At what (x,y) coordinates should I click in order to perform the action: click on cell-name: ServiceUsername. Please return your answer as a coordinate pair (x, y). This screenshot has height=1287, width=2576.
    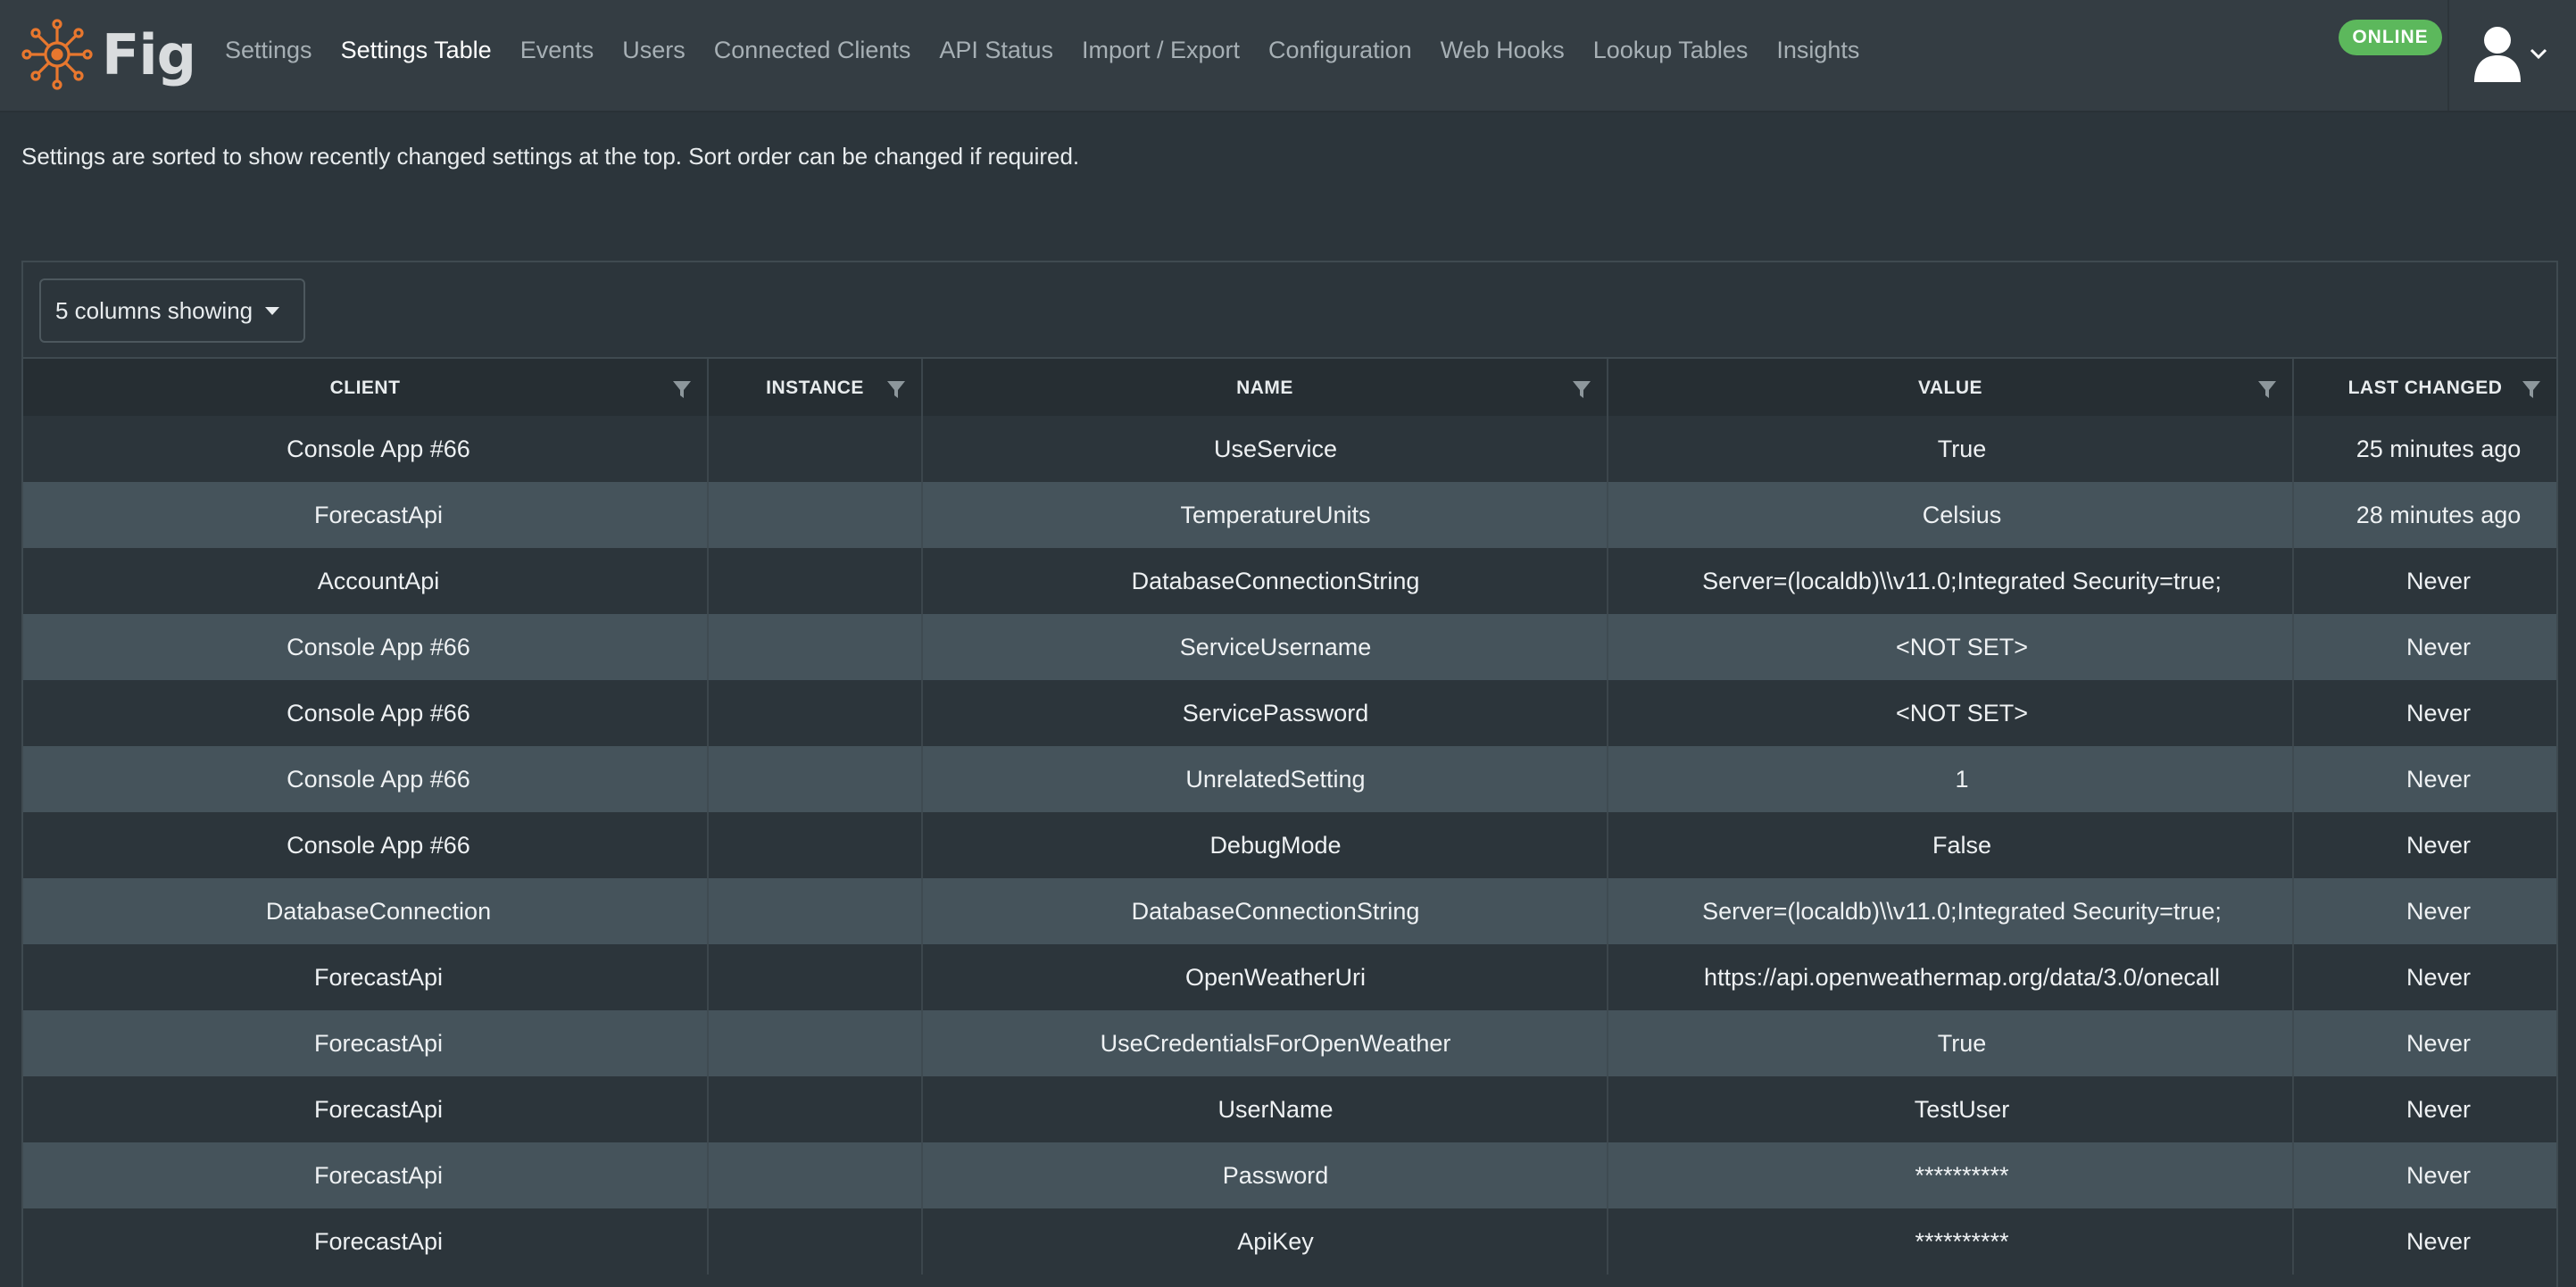
    Looking at the image, I should click on (1265, 647).